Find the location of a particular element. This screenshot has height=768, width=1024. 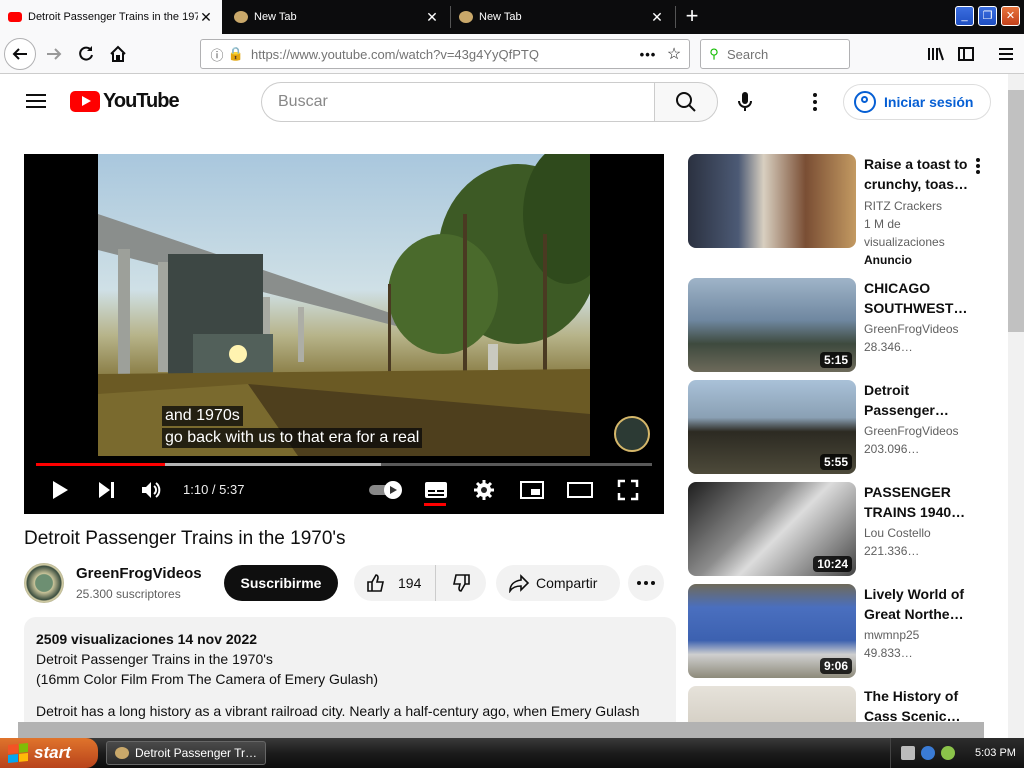

account-icon is located at coordinates (865, 102).